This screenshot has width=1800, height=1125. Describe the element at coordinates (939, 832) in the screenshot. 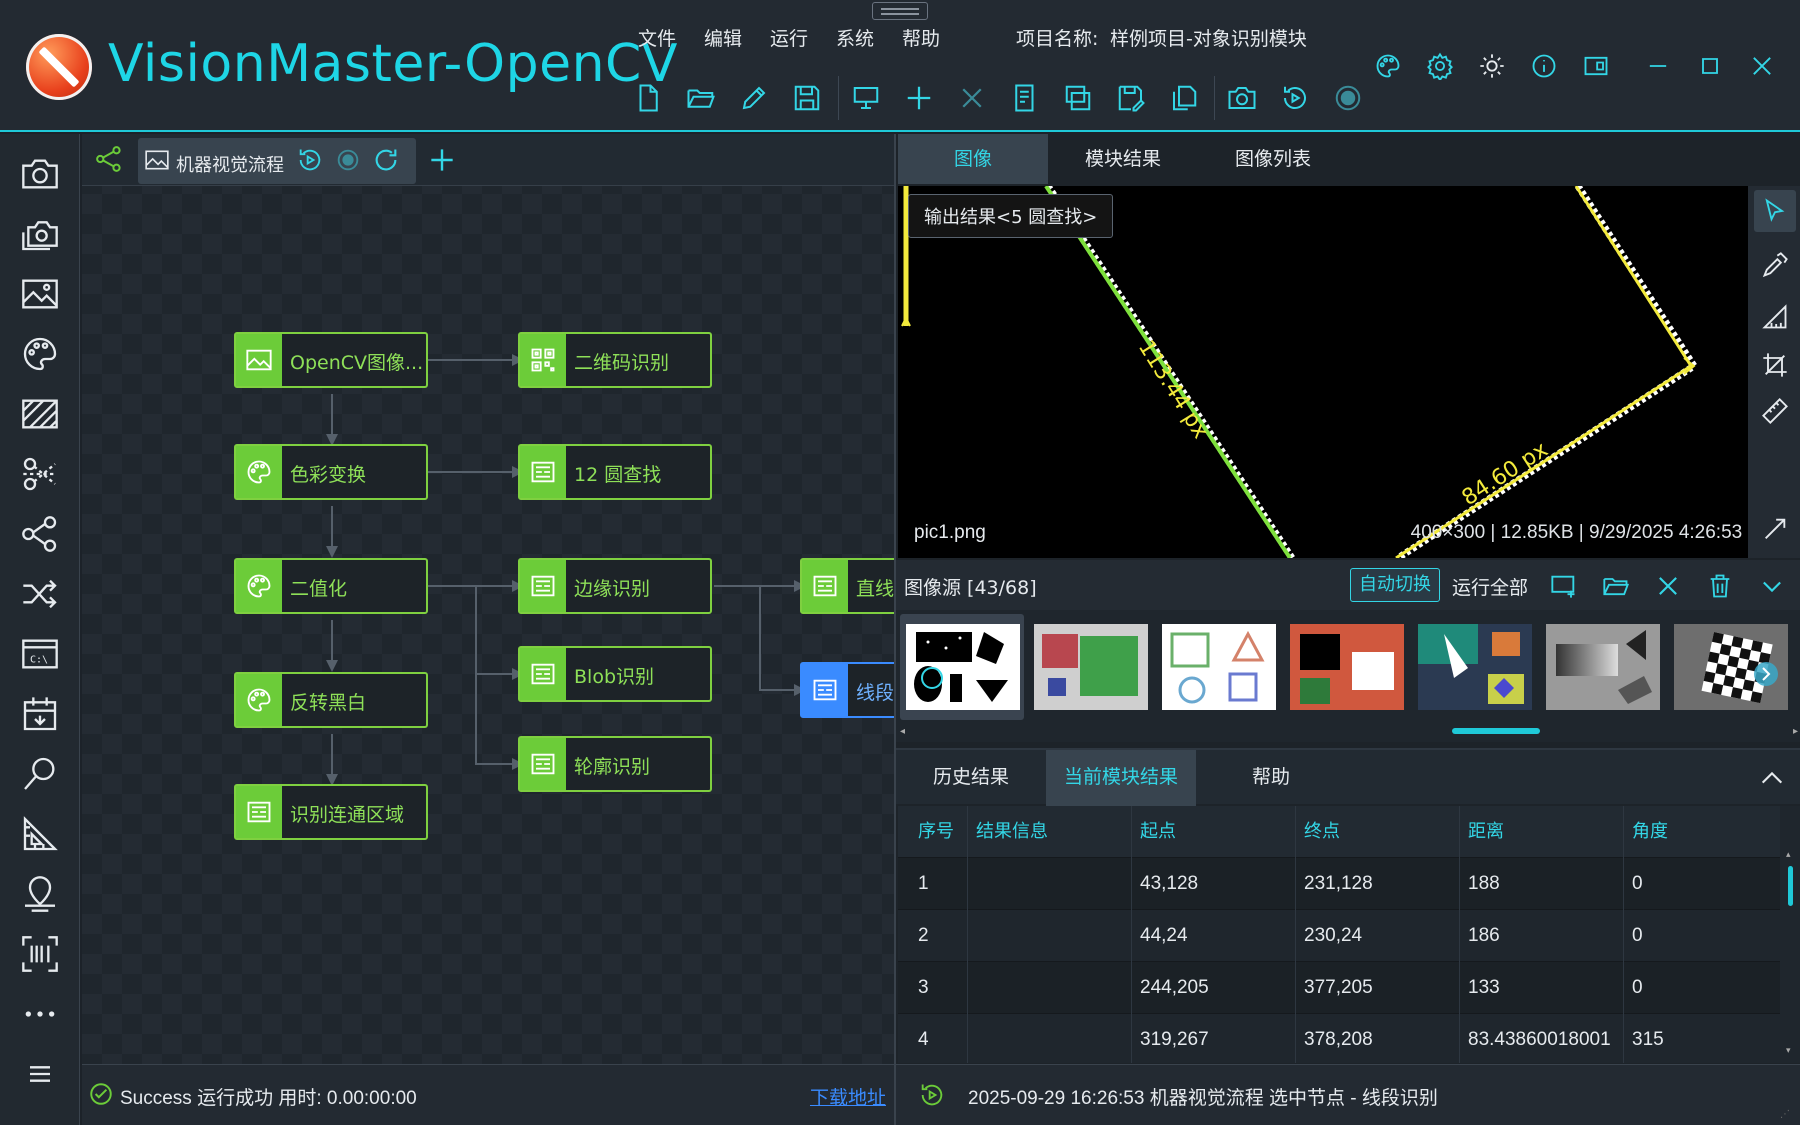

I see `column-header: 序号` at that location.